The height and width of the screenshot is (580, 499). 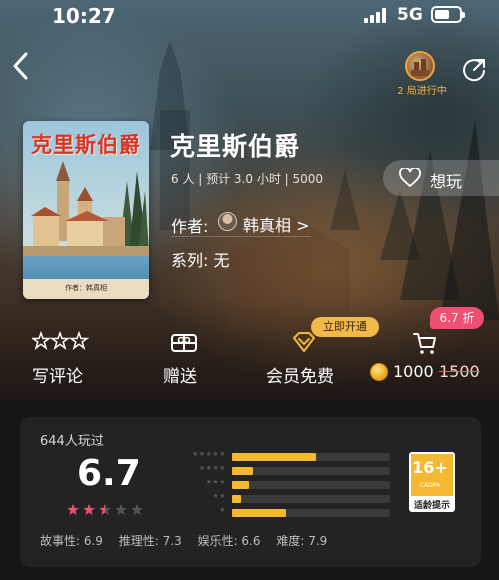 I want to click on signal-icon, so click(x=377, y=15).